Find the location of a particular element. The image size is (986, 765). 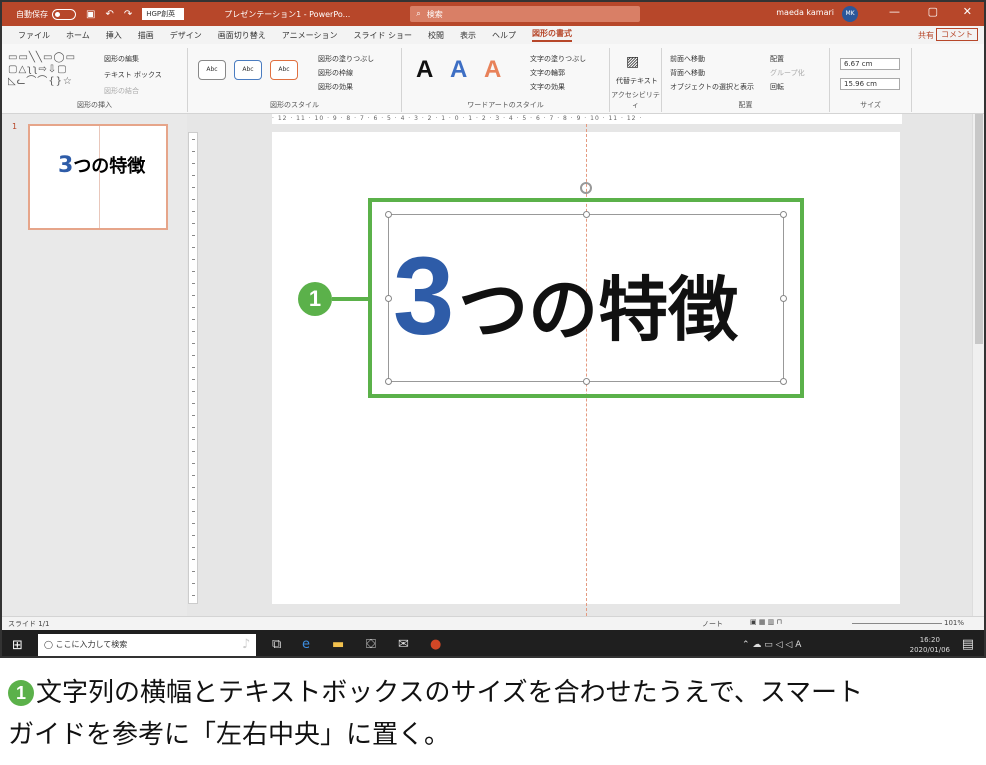

group-label: サイズ is located at coordinates (870, 105).